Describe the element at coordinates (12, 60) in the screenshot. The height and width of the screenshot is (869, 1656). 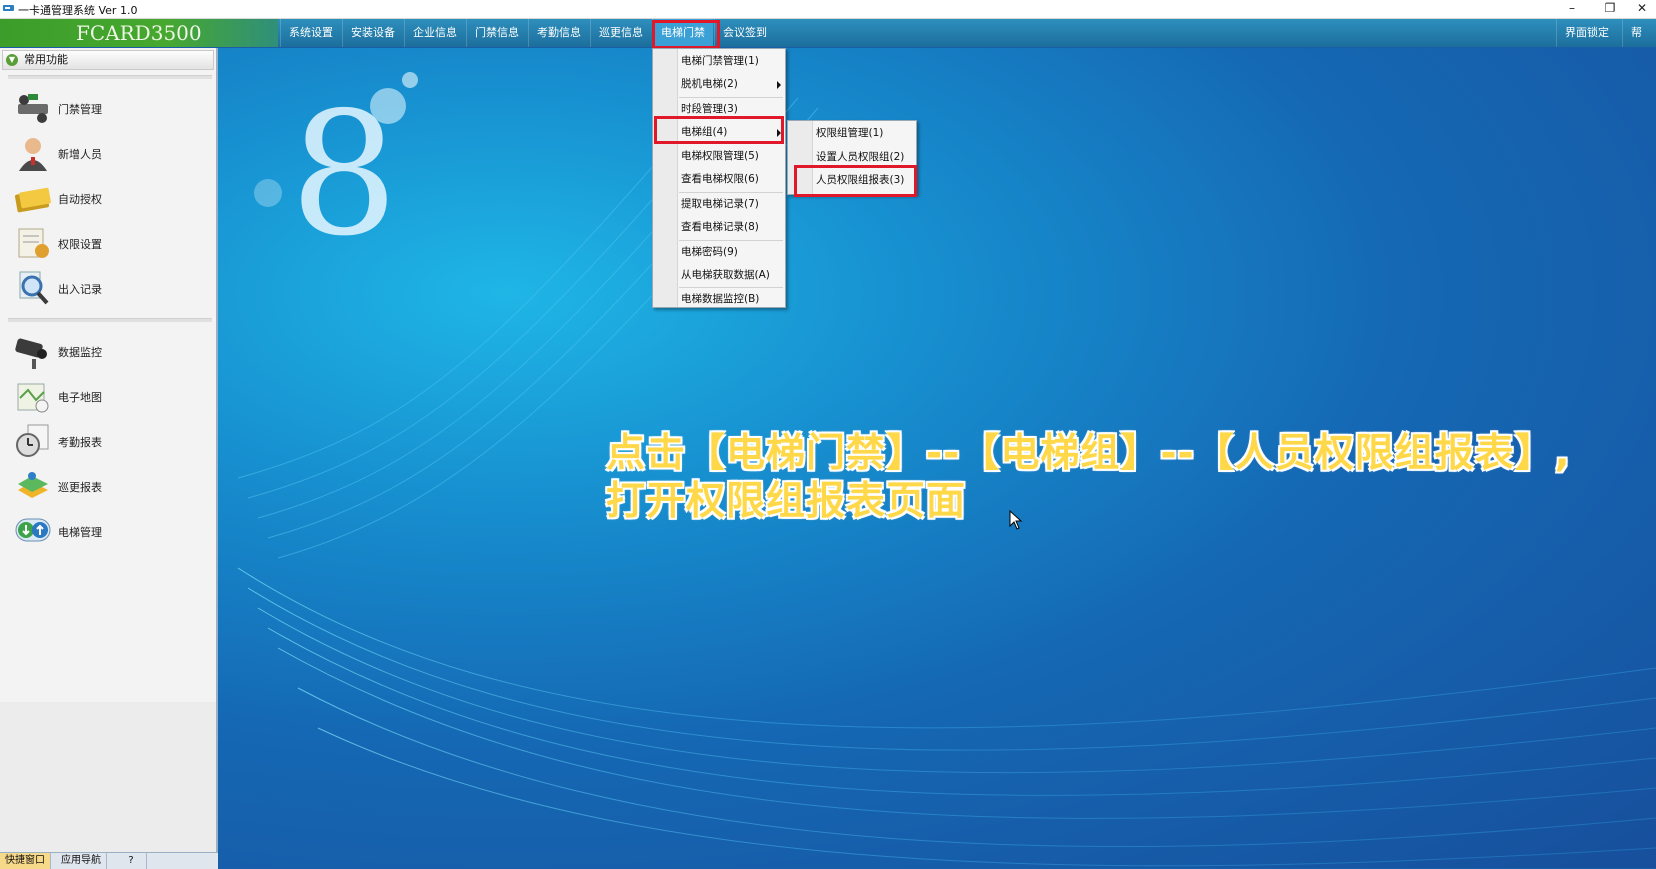
I see `collapse-icon: ▼` at that location.